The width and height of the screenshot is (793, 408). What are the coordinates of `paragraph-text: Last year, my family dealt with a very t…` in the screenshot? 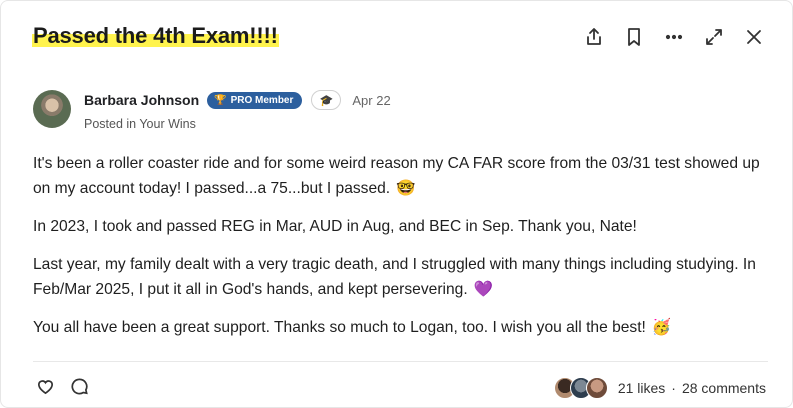 It's located at (394, 277).